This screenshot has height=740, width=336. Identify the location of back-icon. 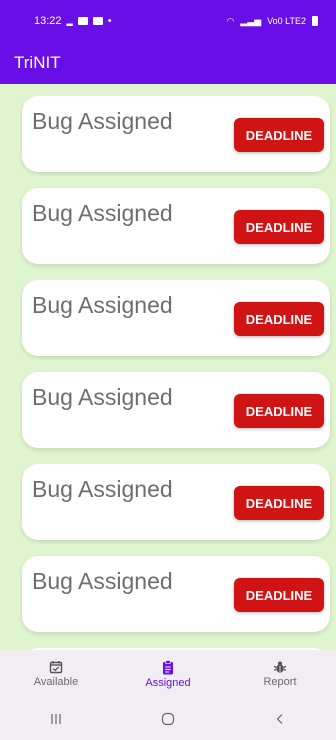
(279, 719).